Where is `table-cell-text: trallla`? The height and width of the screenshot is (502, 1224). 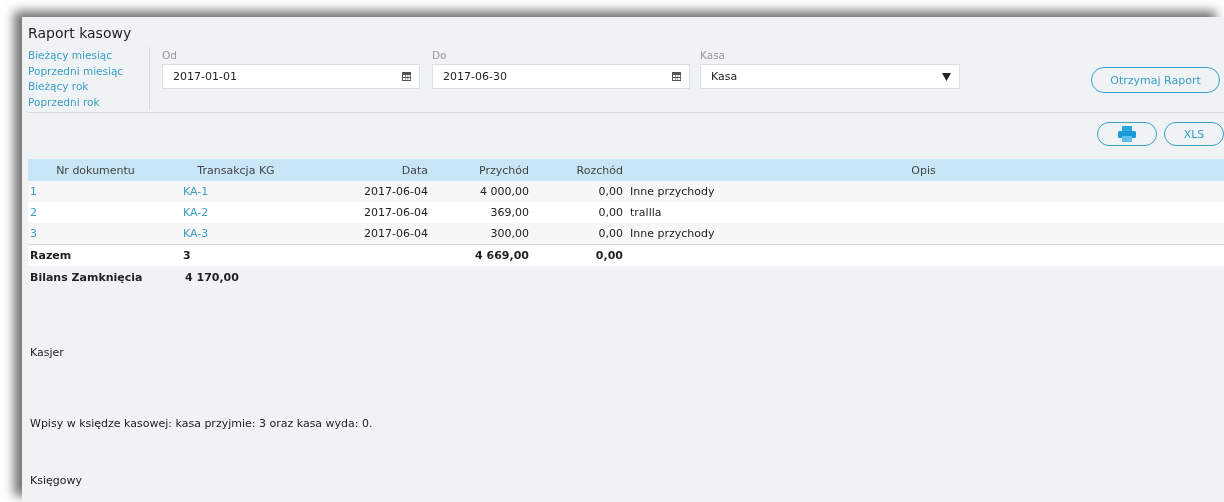 table-cell-text: trallla is located at coordinates (646, 212).